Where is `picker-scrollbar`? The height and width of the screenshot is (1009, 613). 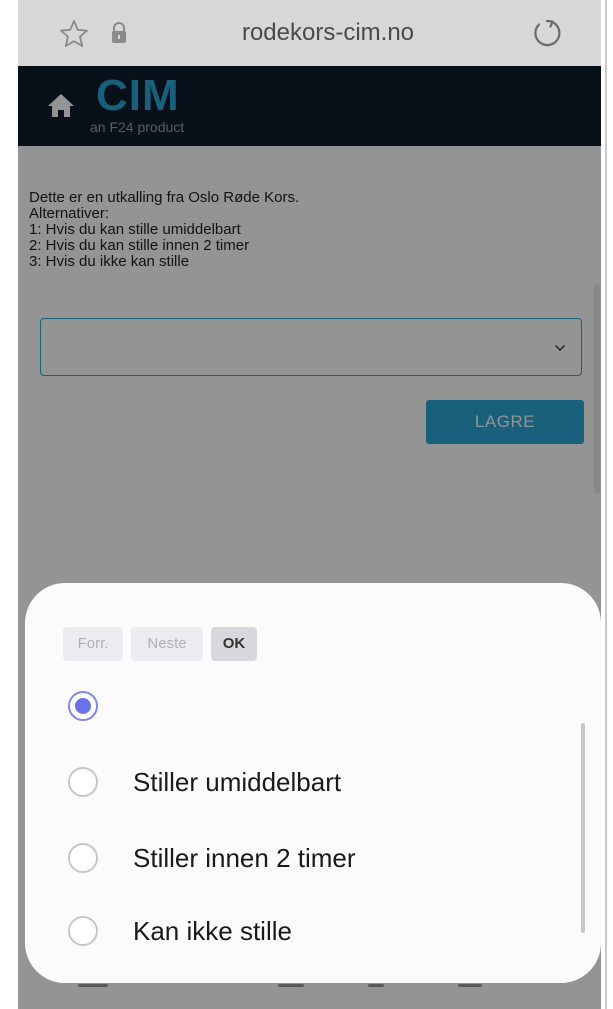 picker-scrollbar is located at coordinates (583, 828).